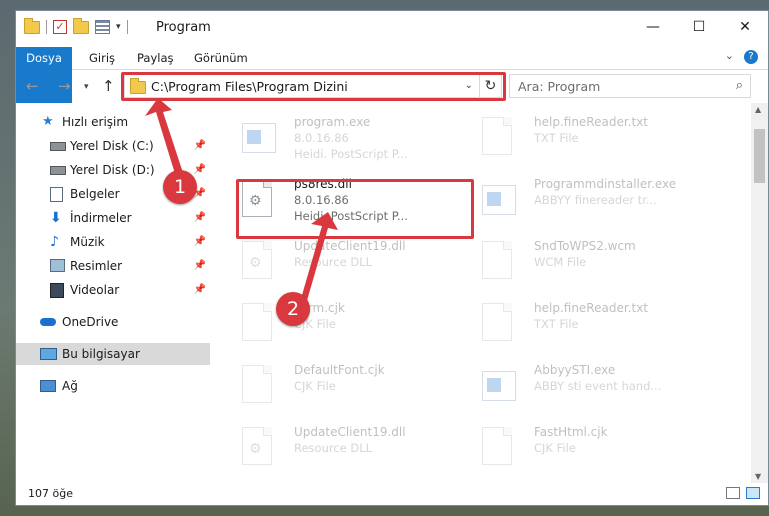 This screenshot has height=516, width=769. What do you see at coordinates (180, 187) in the screenshot?
I see `callout-step-1: 1` at bounding box center [180, 187].